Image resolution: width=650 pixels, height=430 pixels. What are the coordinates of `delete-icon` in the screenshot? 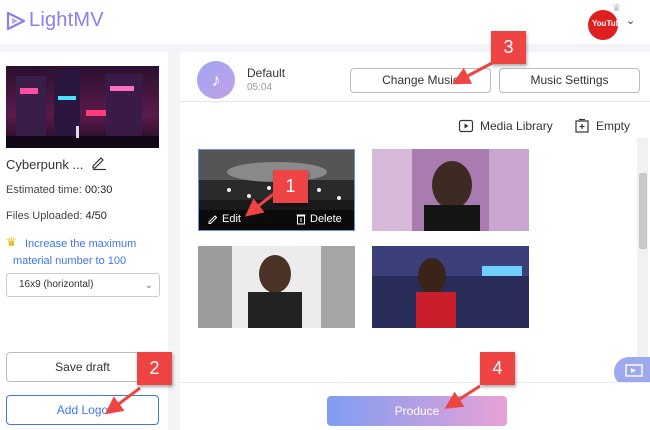 It's located at (301, 219).